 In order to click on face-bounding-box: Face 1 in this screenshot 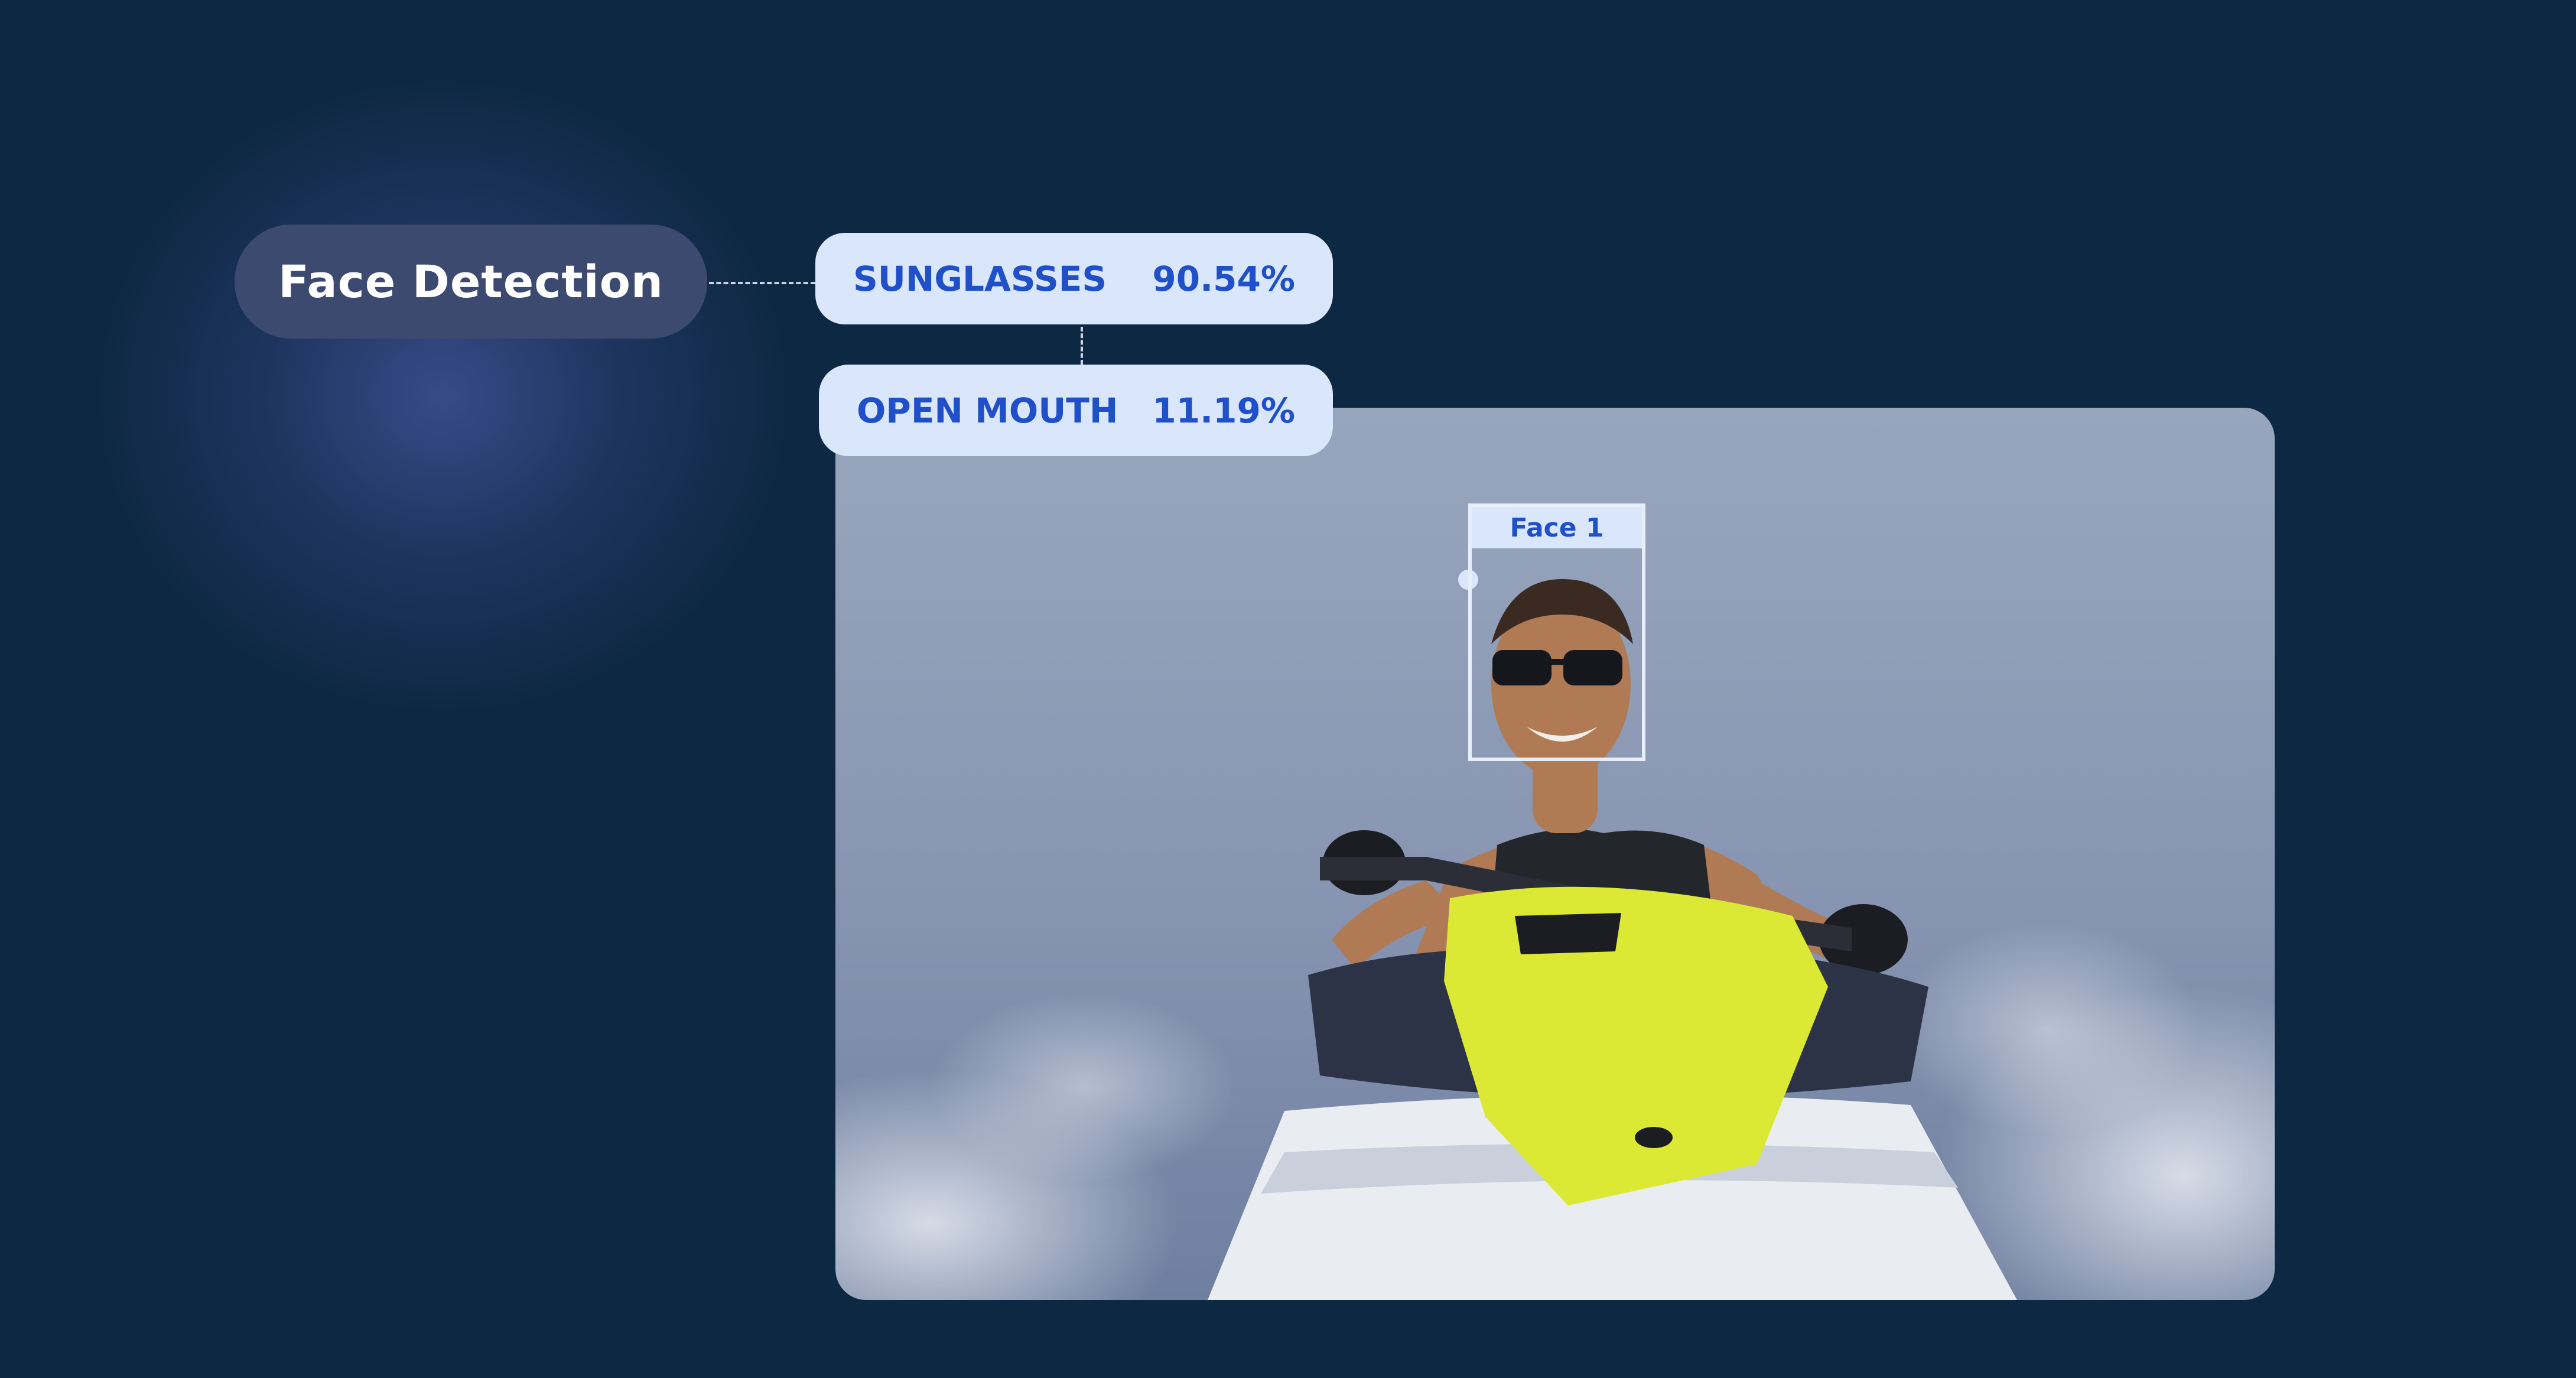, I will do `click(1557, 632)`.